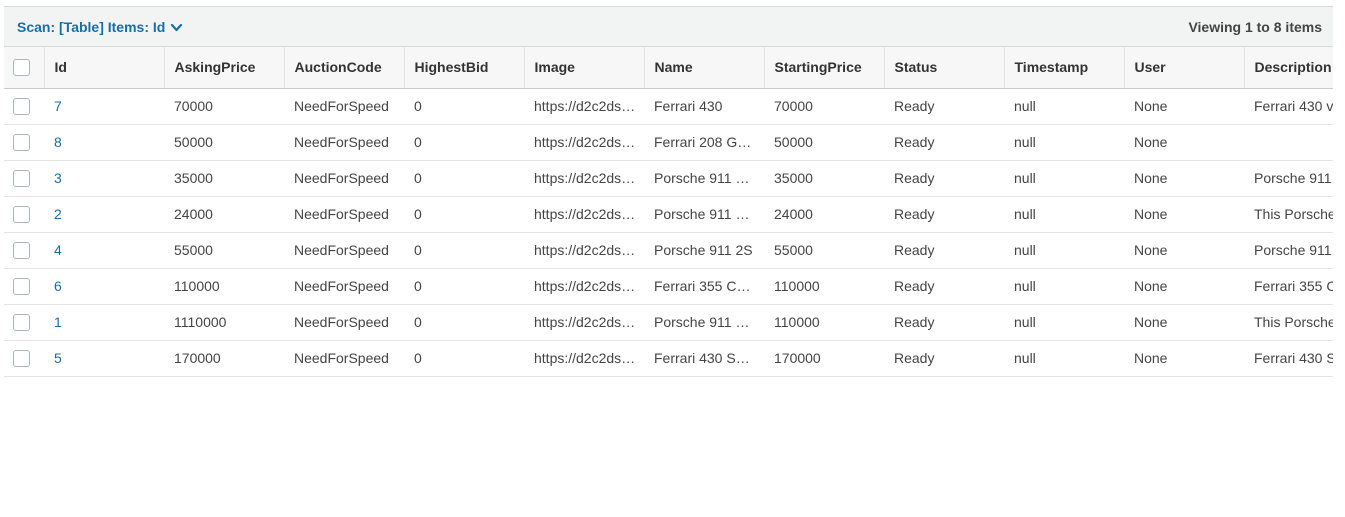 This screenshot has width=1345, height=517. What do you see at coordinates (1064, 68) in the screenshot?
I see `column-header-timestamp: Timestamp` at bounding box center [1064, 68].